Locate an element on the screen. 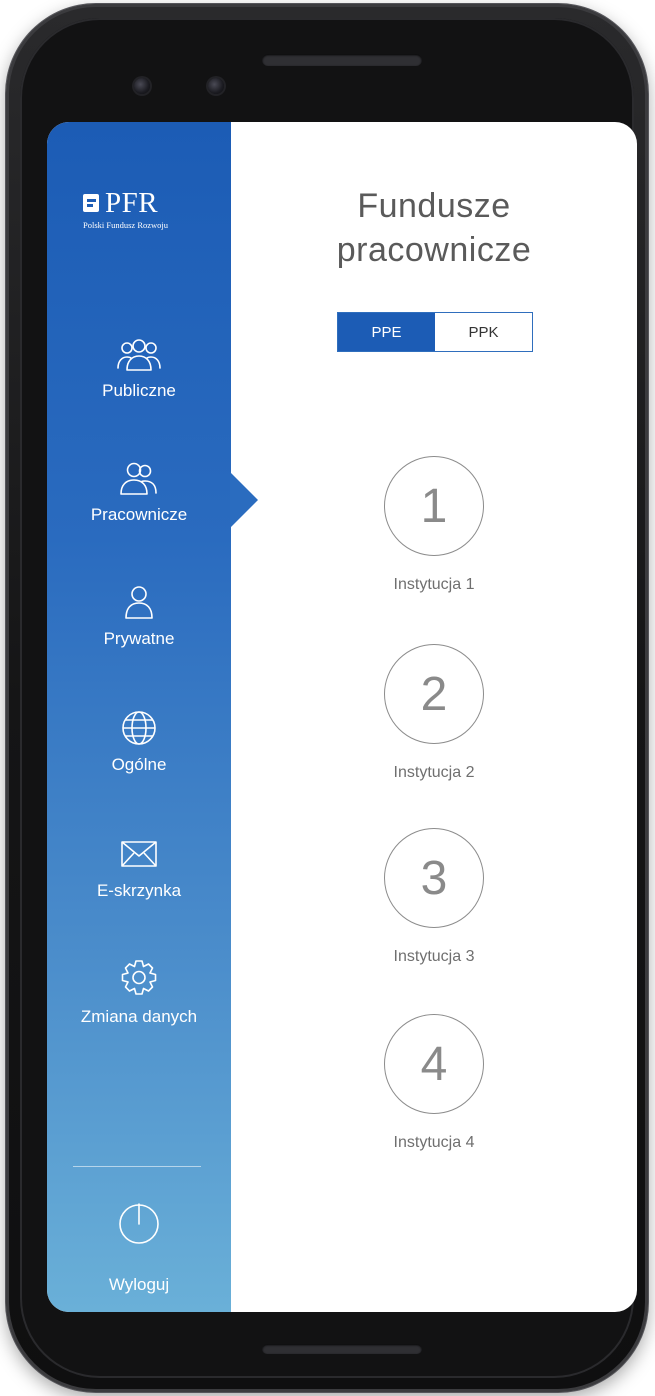  sidebar-item-label: Ogólne is located at coordinates (139, 764).